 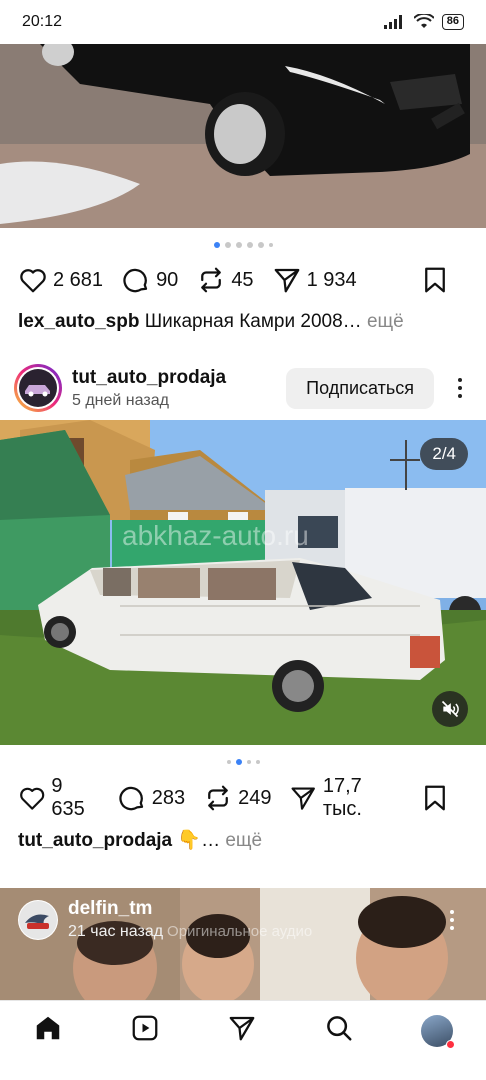 I want to click on home-icon, so click(x=48, y=1028).